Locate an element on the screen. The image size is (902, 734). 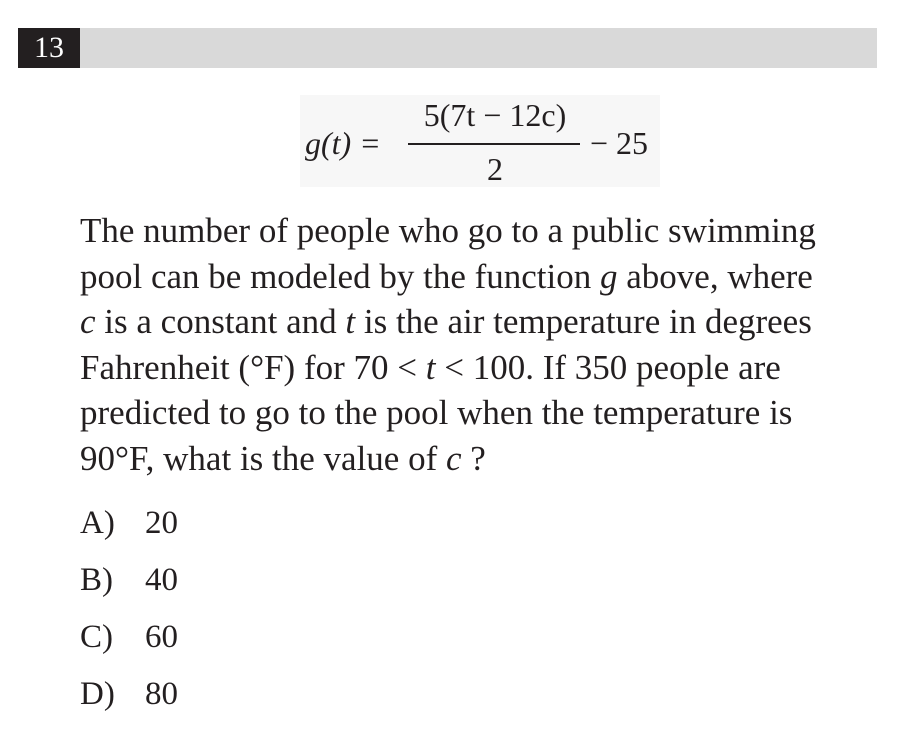
question-line-text: < 100. If 350 people are is located at coordinates (608, 367).